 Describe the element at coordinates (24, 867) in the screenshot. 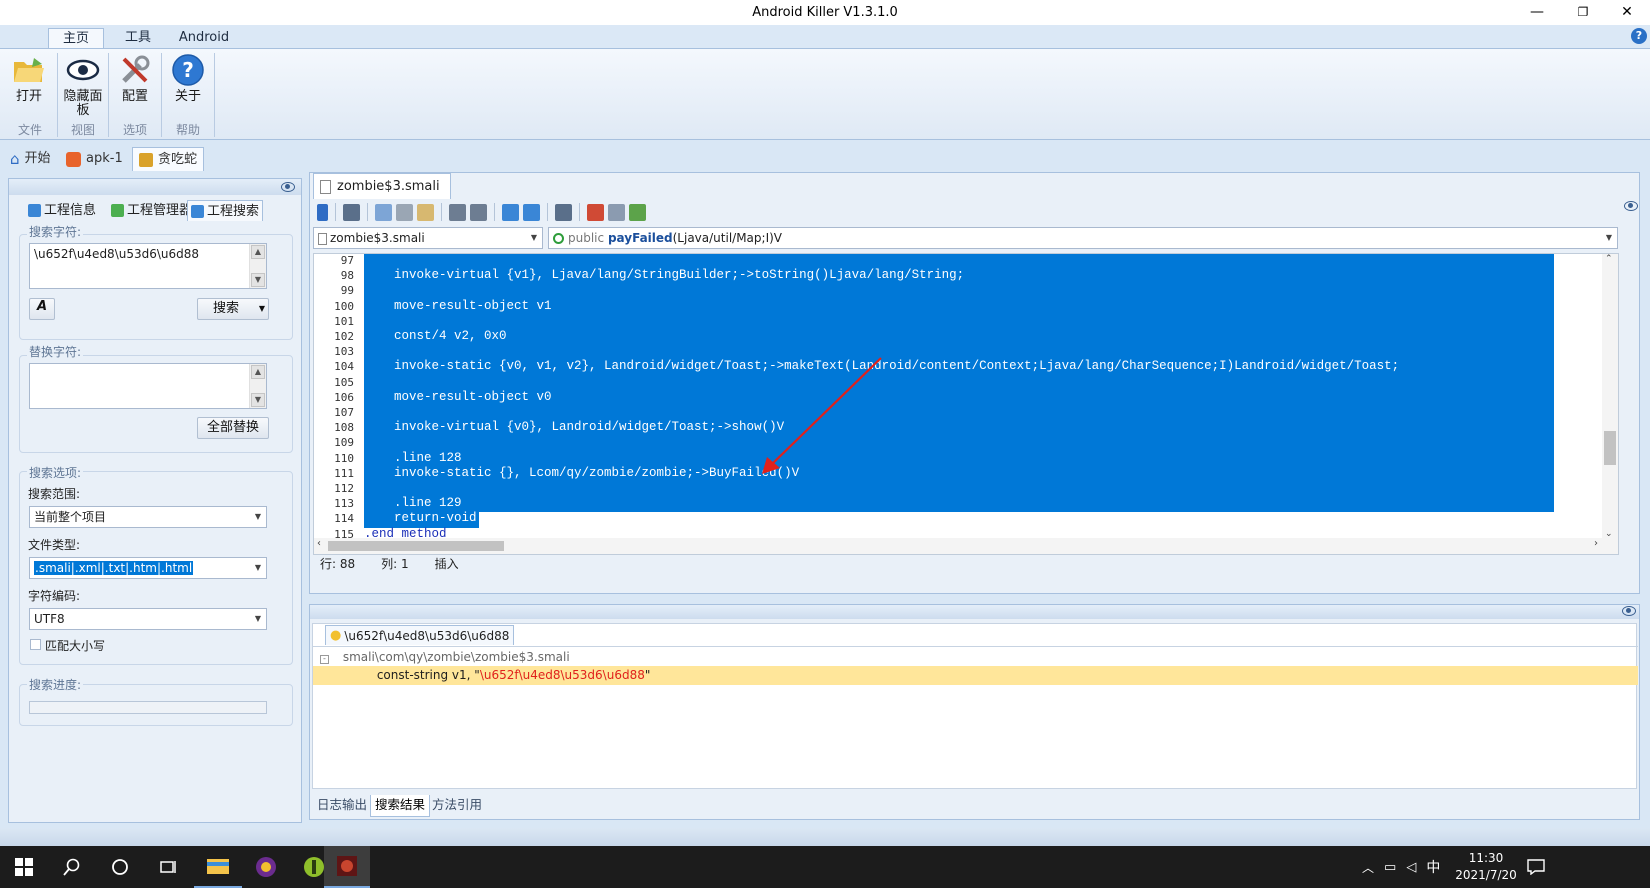

I see `windows-start-icon` at that location.